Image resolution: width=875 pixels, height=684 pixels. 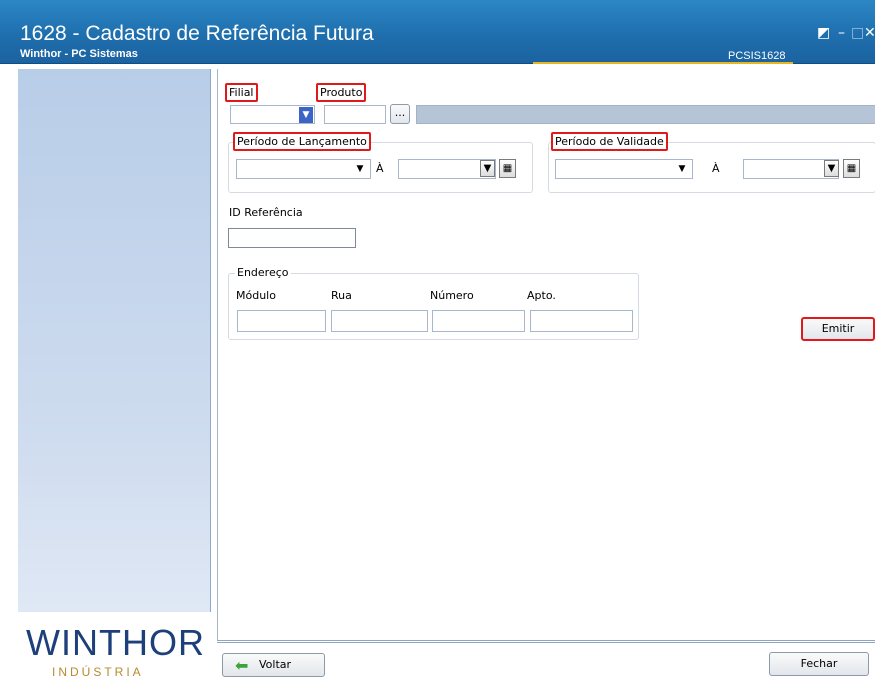 What do you see at coordinates (241, 92) in the screenshot?
I see `filial-label: Filial` at bounding box center [241, 92].